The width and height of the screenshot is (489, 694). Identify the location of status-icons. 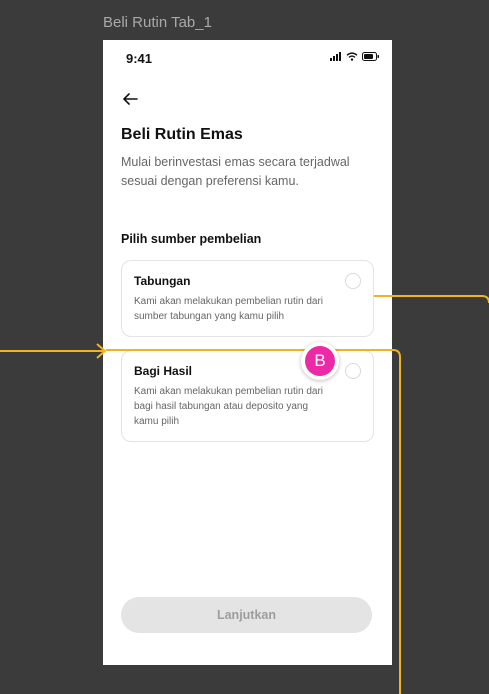
(355, 56).